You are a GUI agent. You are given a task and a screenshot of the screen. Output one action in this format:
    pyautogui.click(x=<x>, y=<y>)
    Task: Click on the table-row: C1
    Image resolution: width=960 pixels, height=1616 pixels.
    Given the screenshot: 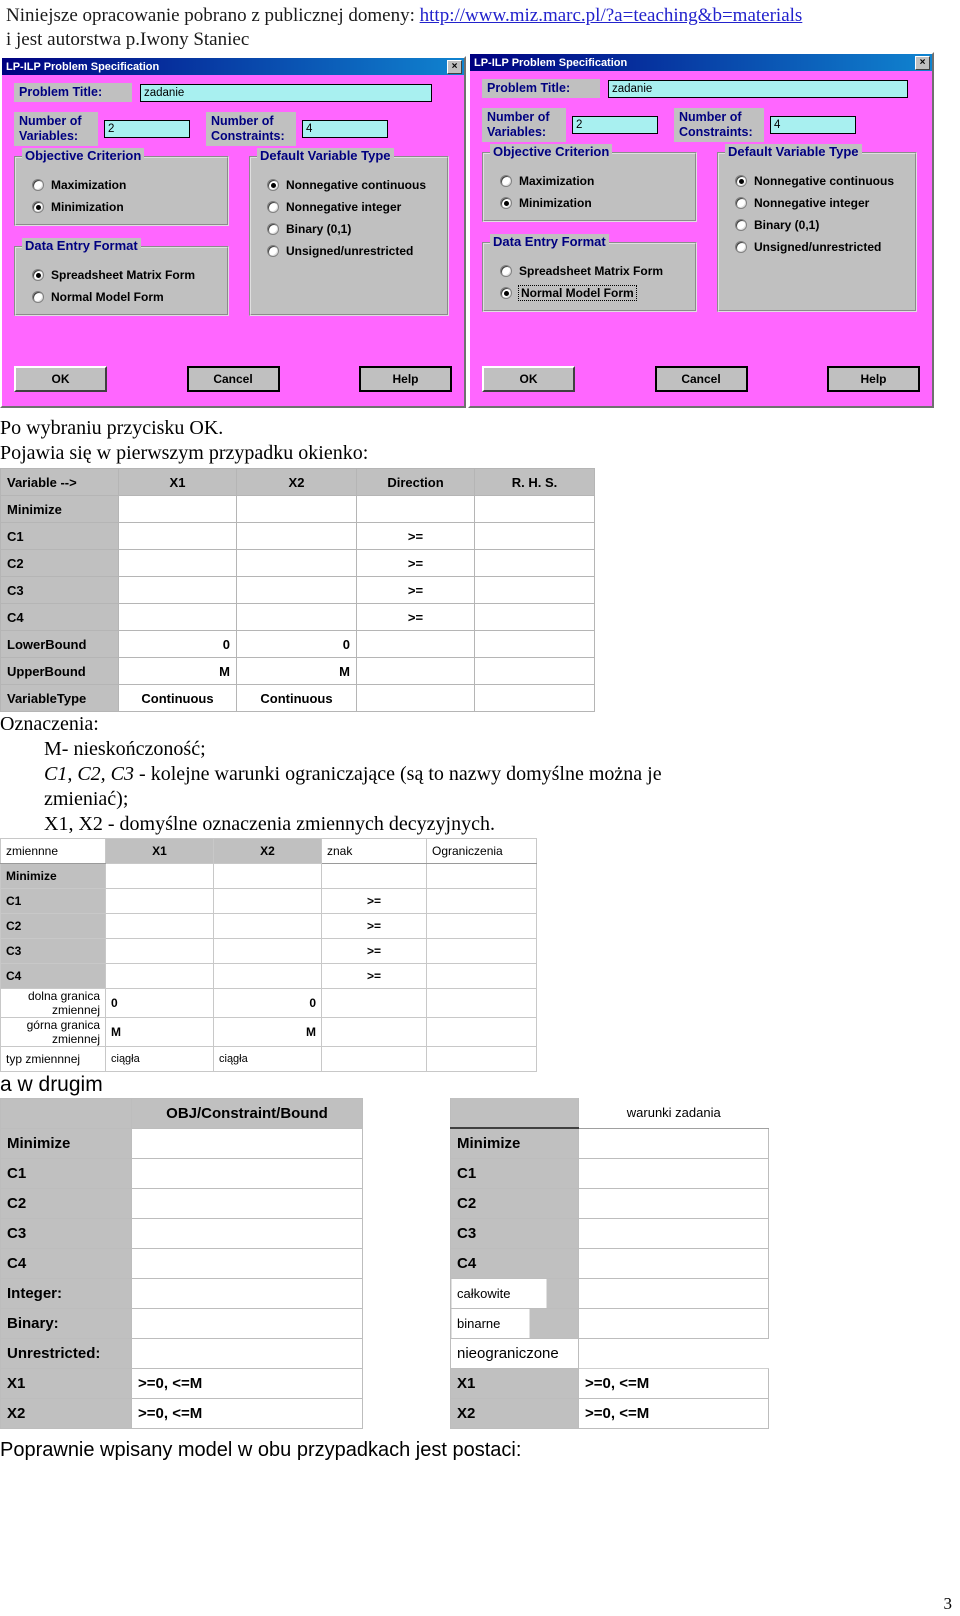 What is the action you would take?
    pyautogui.click(x=609, y=1173)
    